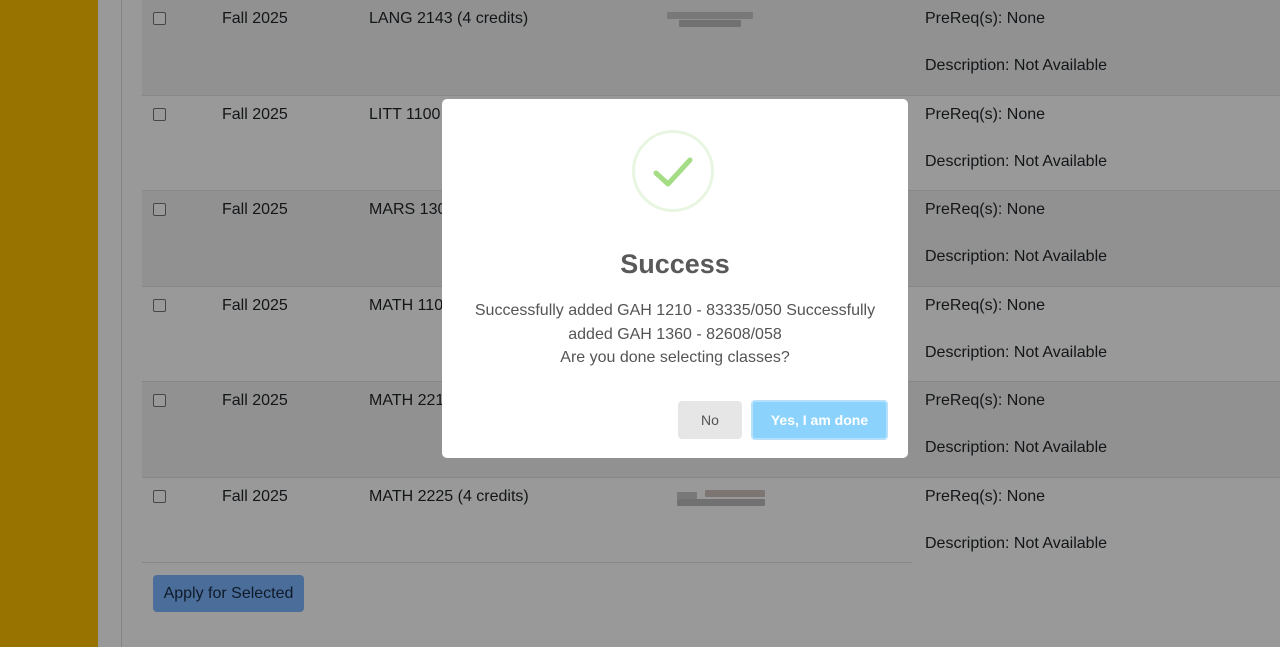 The height and width of the screenshot is (647, 1280). What do you see at coordinates (675, 357) in the screenshot?
I see `dialog-message-question: Are you done selecting classes?` at bounding box center [675, 357].